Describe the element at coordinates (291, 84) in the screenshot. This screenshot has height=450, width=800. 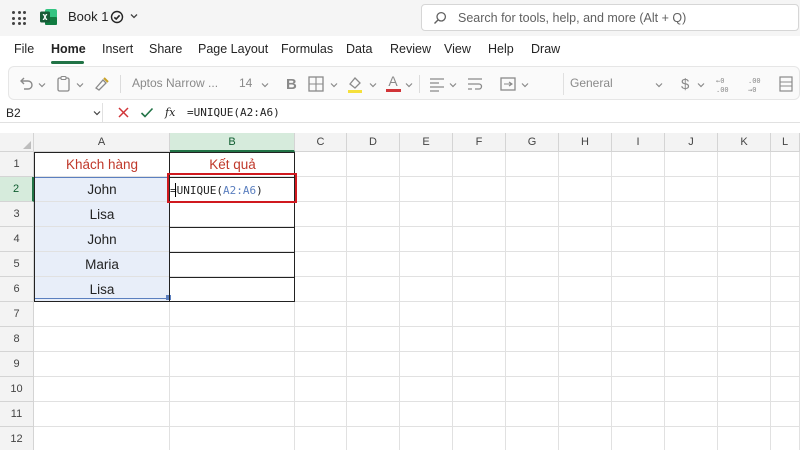
I see `bold-button: B` at that location.